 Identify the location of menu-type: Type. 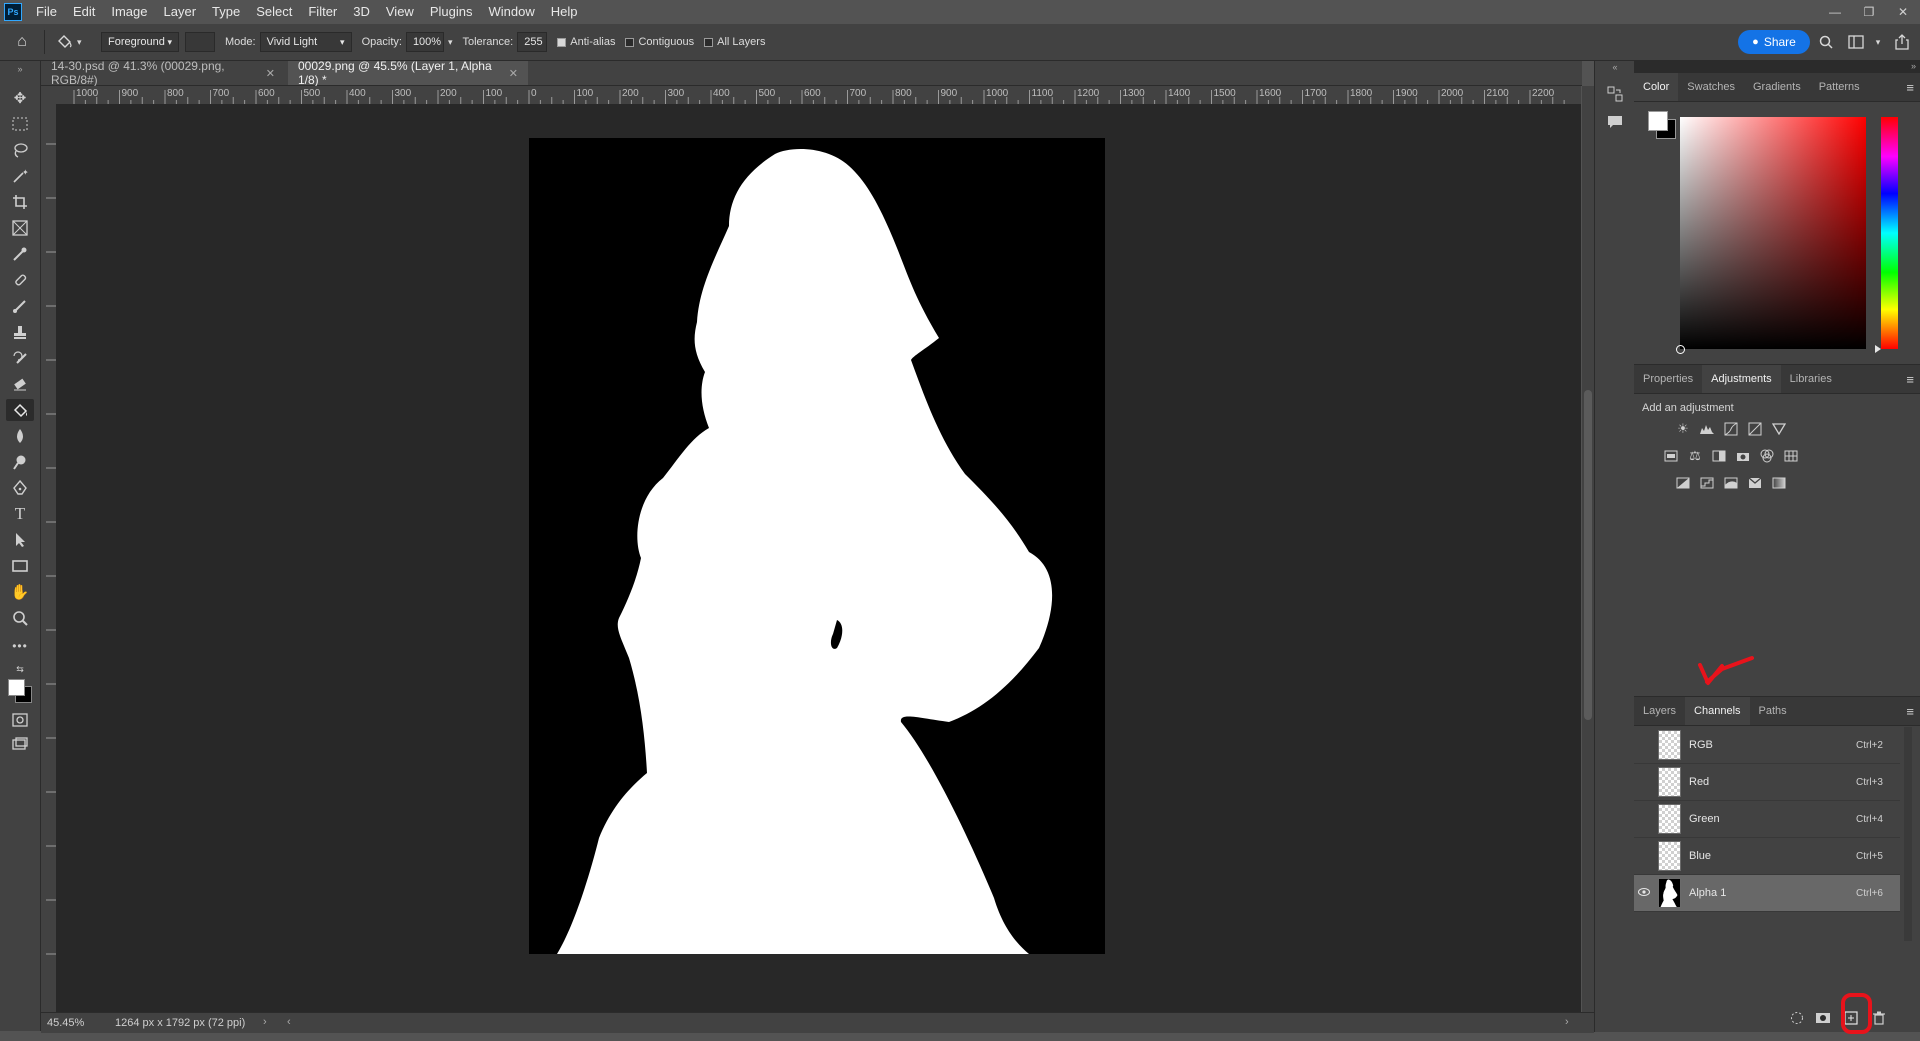
(226, 12).